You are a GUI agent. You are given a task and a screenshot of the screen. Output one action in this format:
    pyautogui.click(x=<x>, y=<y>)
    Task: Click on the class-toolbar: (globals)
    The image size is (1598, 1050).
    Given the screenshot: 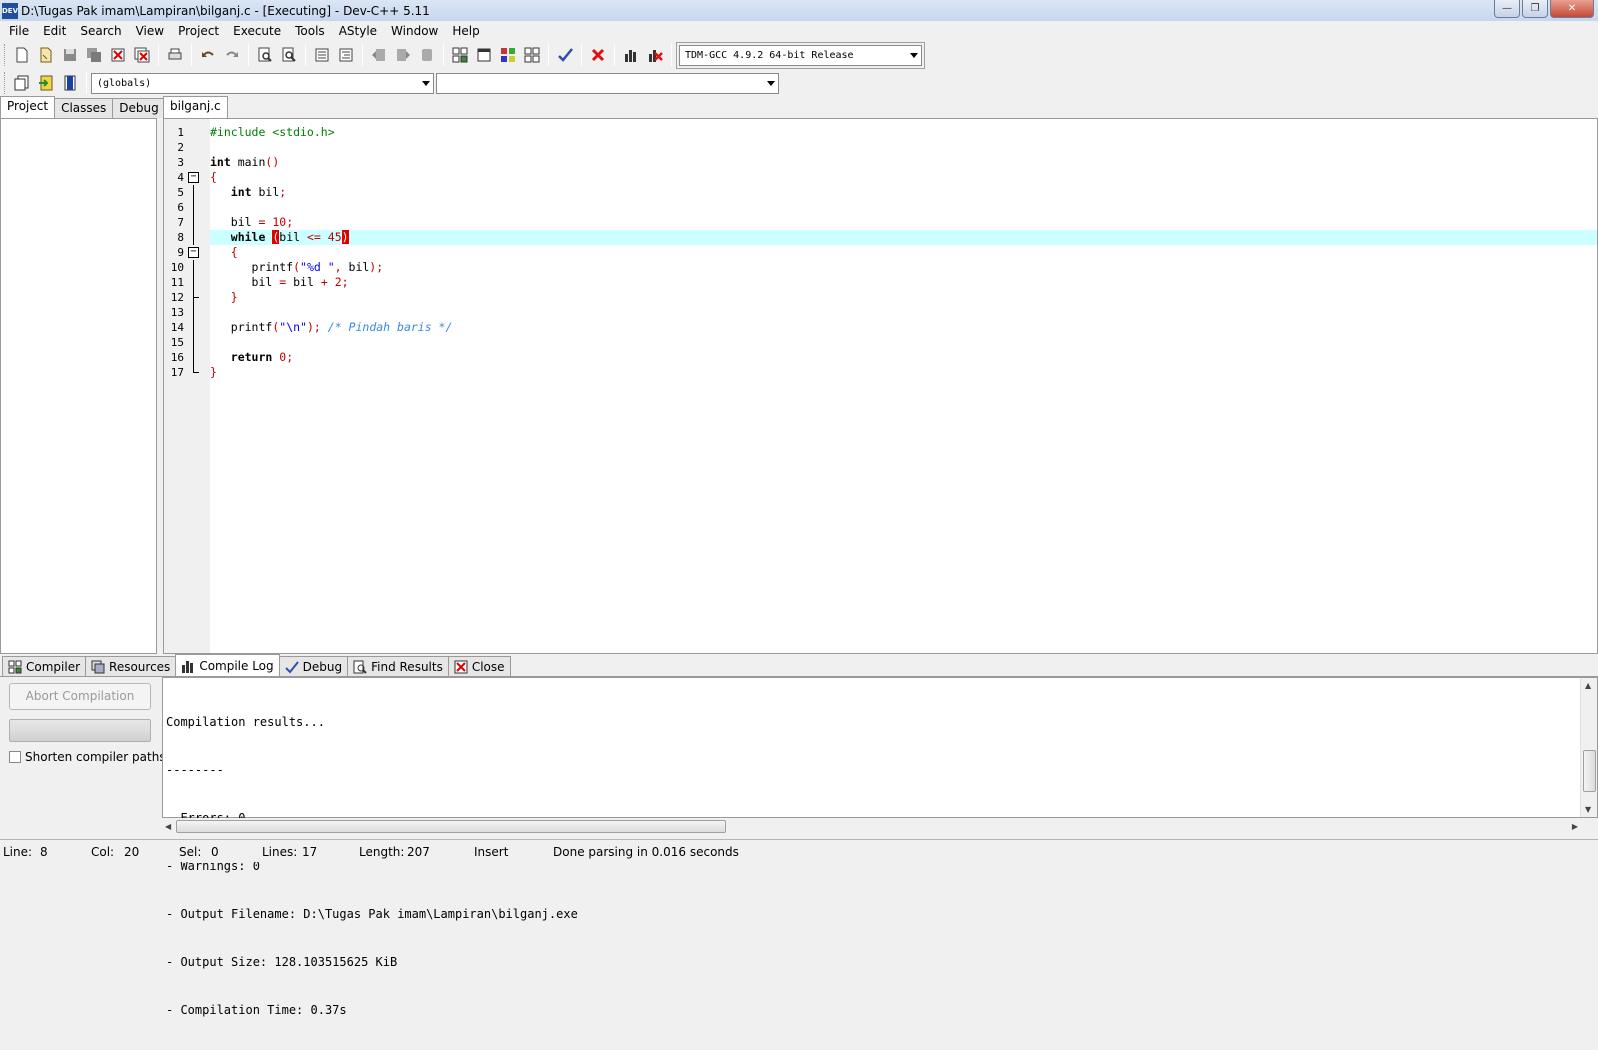 What is the action you would take?
    pyautogui.click(x=400, y=83)
    